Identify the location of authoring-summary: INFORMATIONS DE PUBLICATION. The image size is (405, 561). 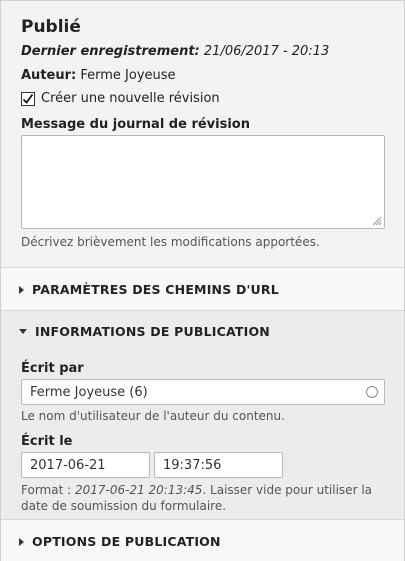
(144, 331).